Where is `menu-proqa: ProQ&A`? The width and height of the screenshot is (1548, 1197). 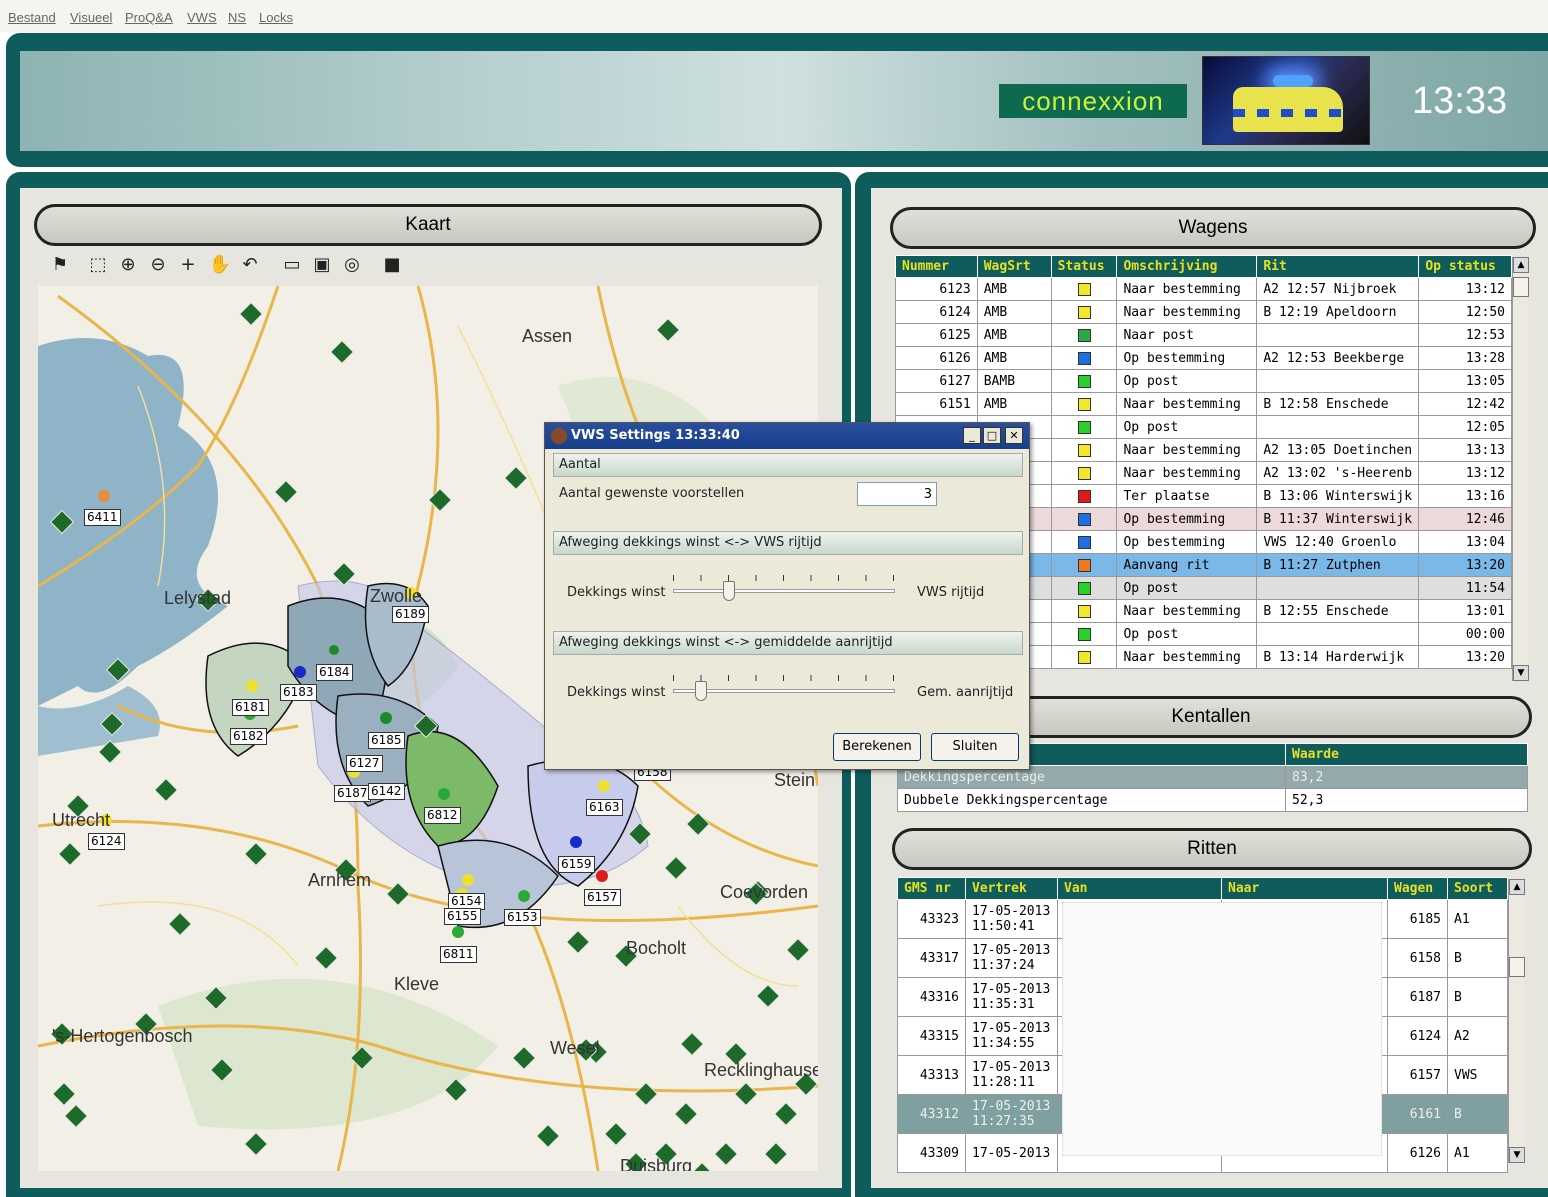
menu-proqa: ProQ&A is located at coordinates (149, 17).